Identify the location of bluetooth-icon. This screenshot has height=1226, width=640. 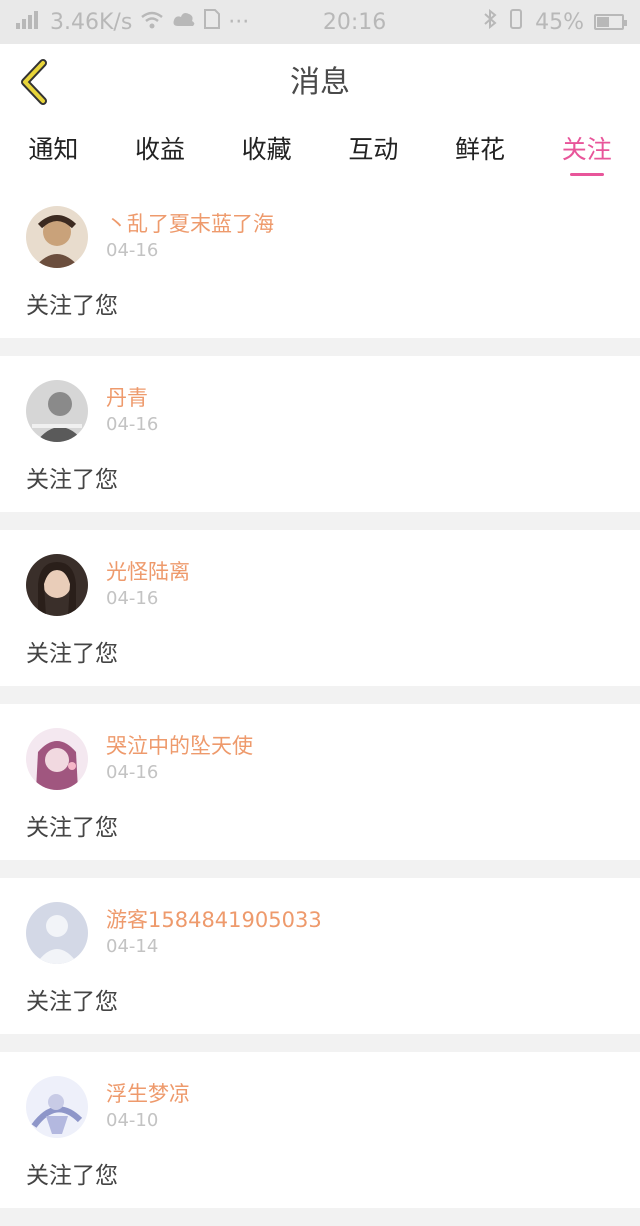
(490, 21).